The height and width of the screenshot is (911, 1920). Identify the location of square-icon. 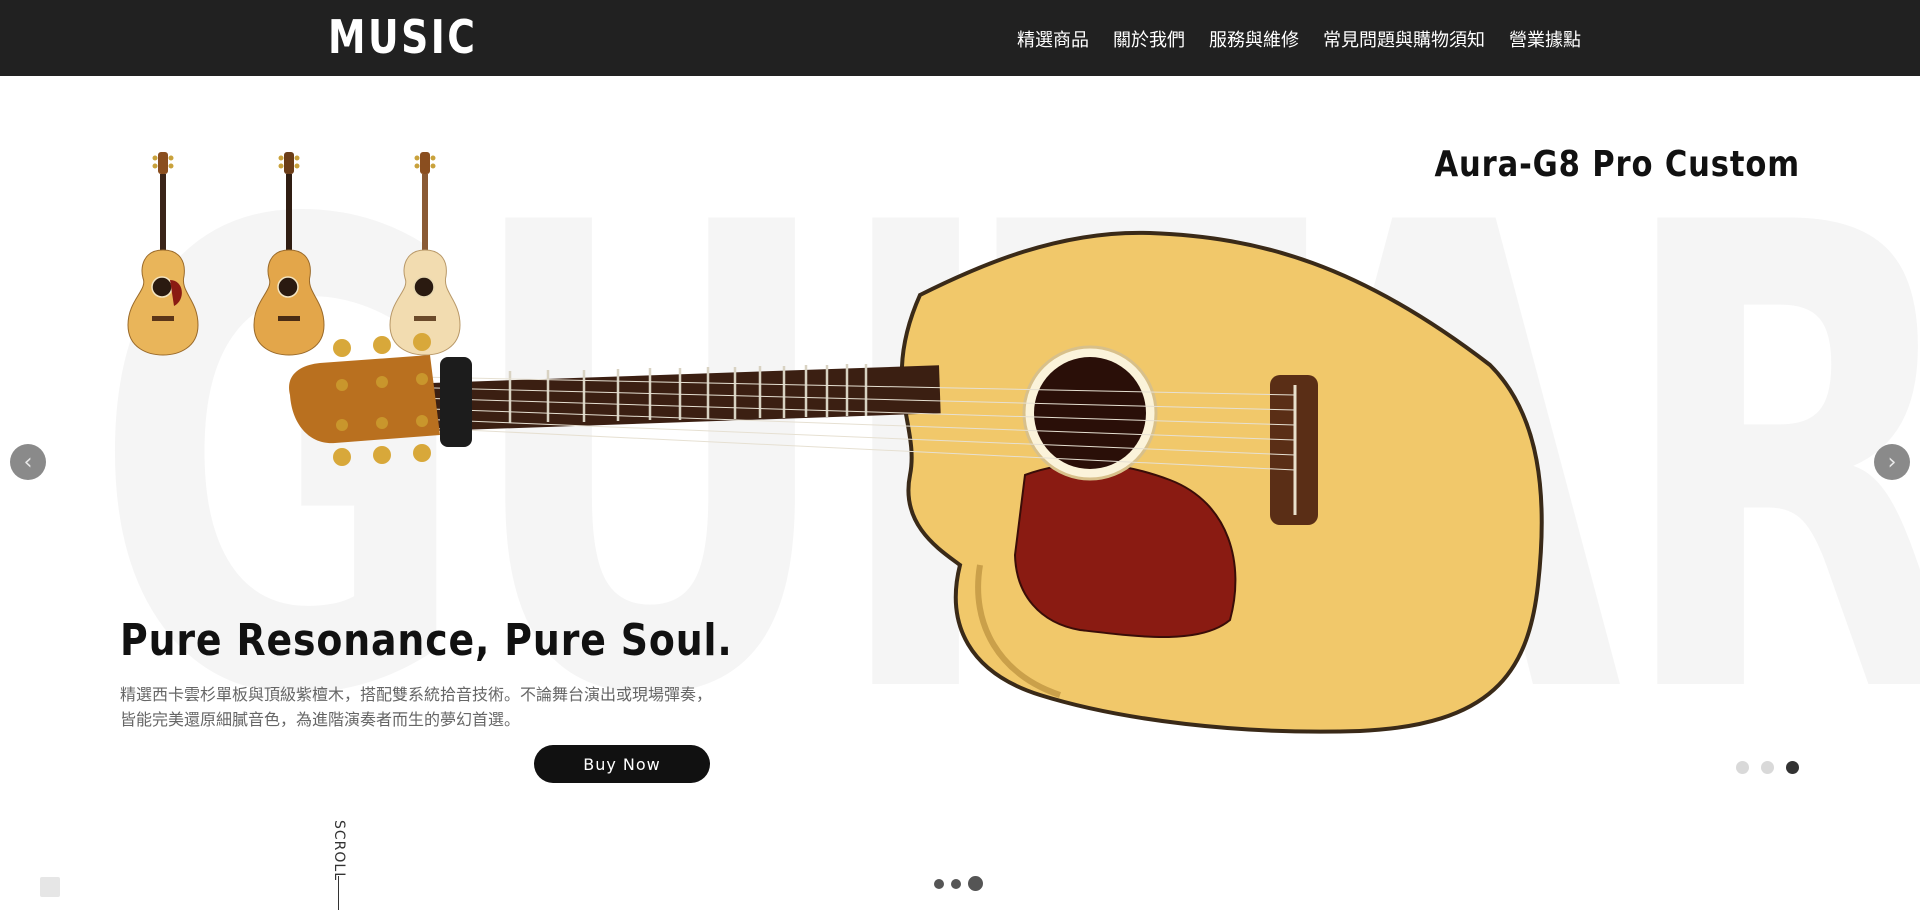
(50, 887).